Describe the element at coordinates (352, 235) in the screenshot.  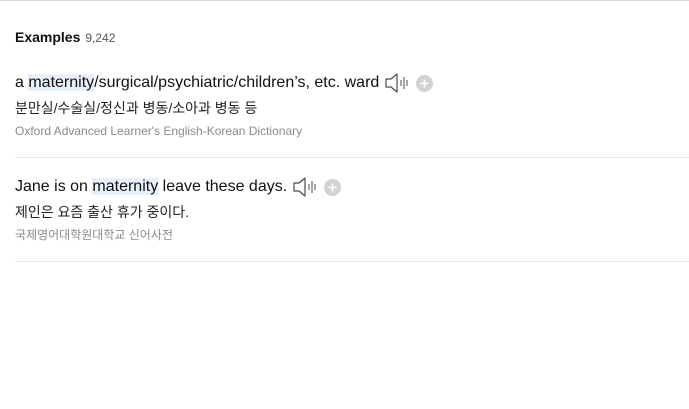
I see `example-source: 국제영어대학원대학교 신어사전` at that location.